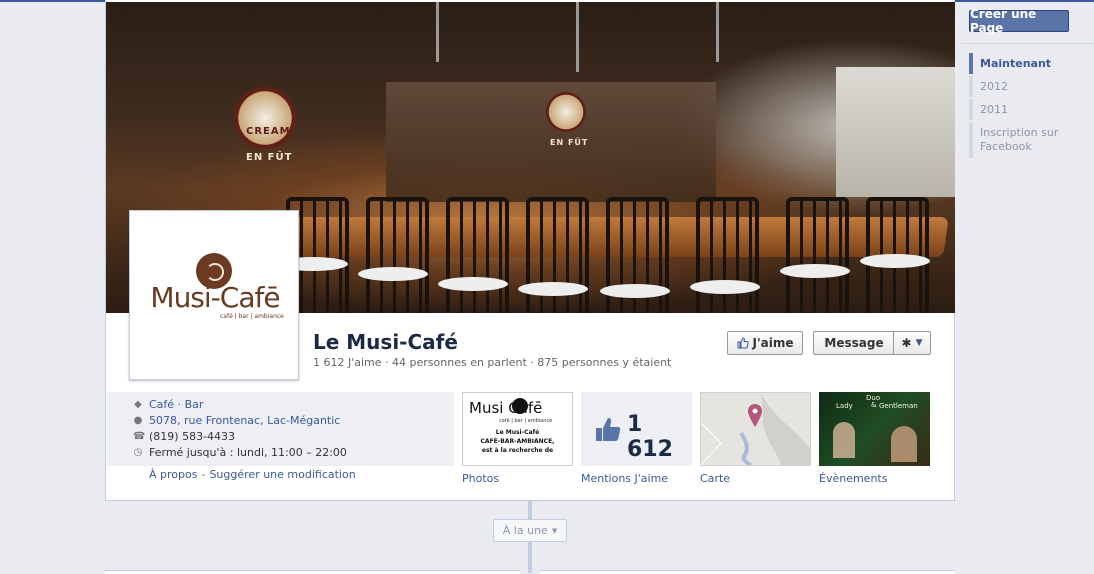 Image resolution: width=1094 pixels, height=574 pixels. Describe the element at coordinates (194, 404) in the screenshot. I see `category-bar-link: Bar` at that location.